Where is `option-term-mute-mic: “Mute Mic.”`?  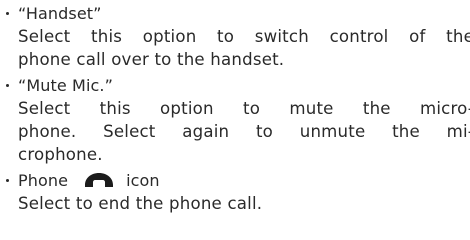
option-term-mute-mic: “Mute Mic.” is located at coordinates (65, 85).